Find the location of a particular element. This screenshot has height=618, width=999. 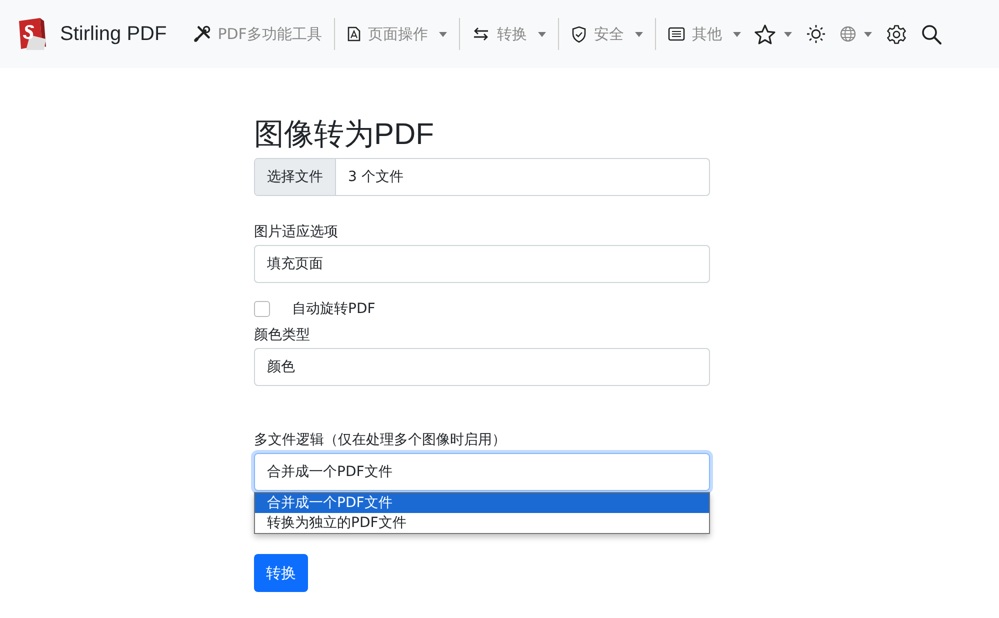

nav-menu: 安全 is located at coordinates (610, 34).